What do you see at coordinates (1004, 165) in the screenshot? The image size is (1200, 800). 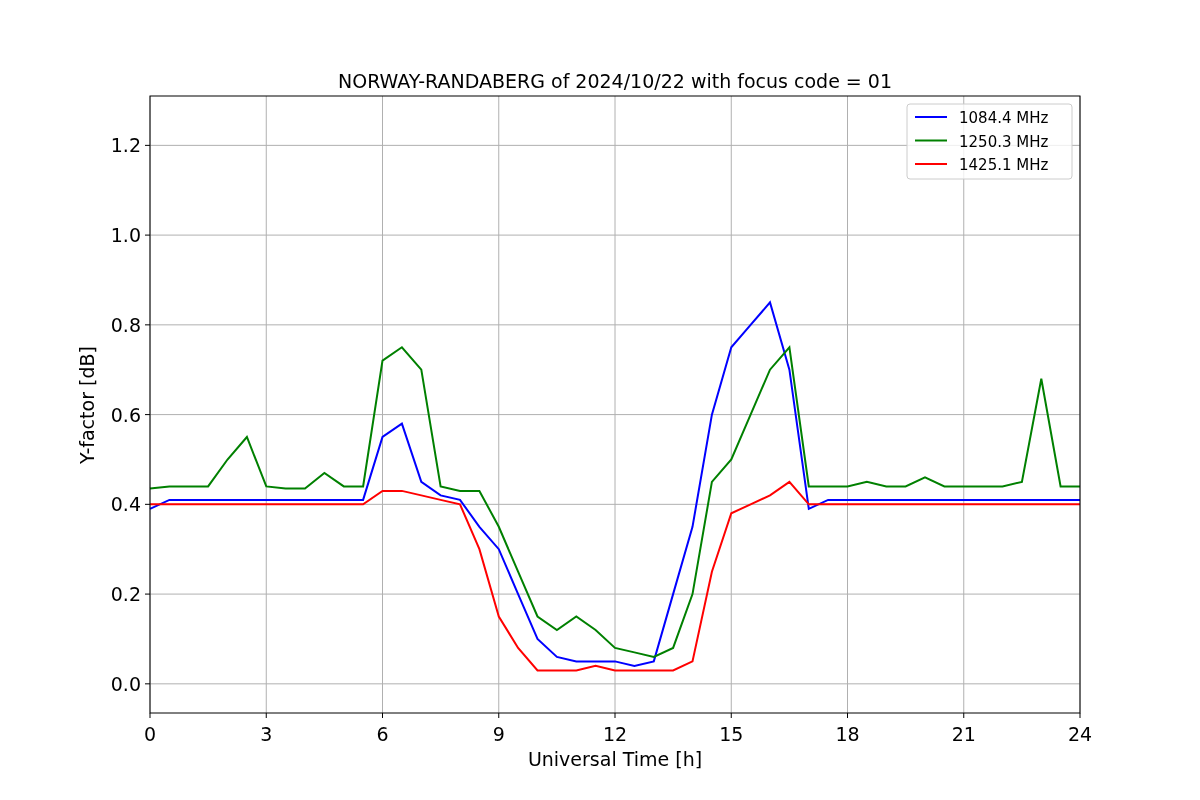 I see `legend-label: 1425.1 MHz` at bounding box center [1004, 165].